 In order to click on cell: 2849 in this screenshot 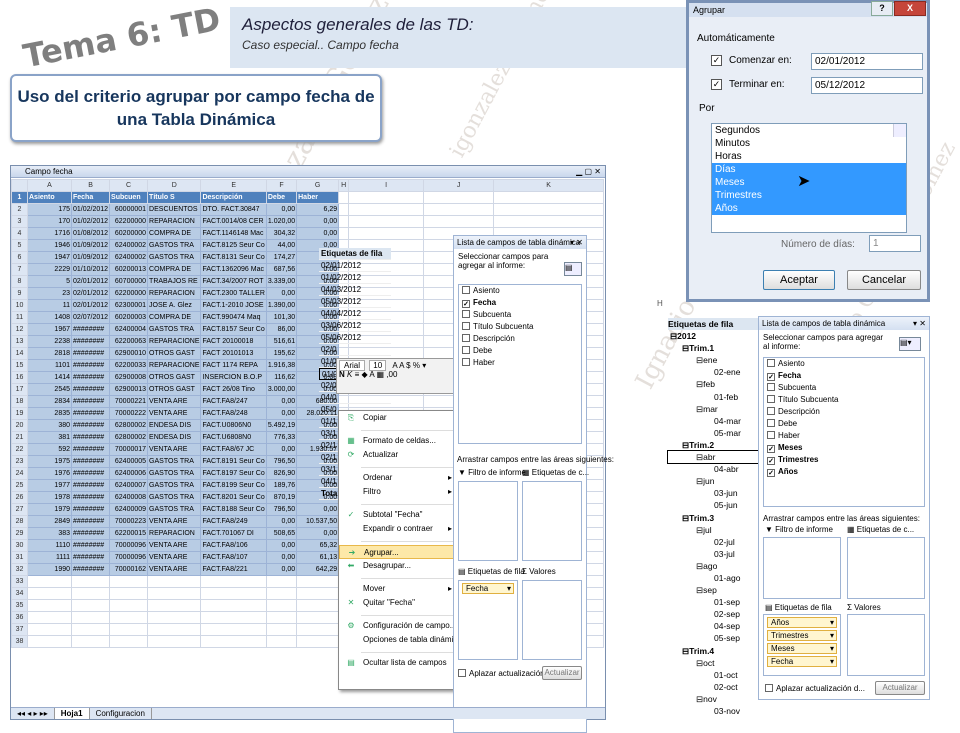, I will do `click(49, 521)`.